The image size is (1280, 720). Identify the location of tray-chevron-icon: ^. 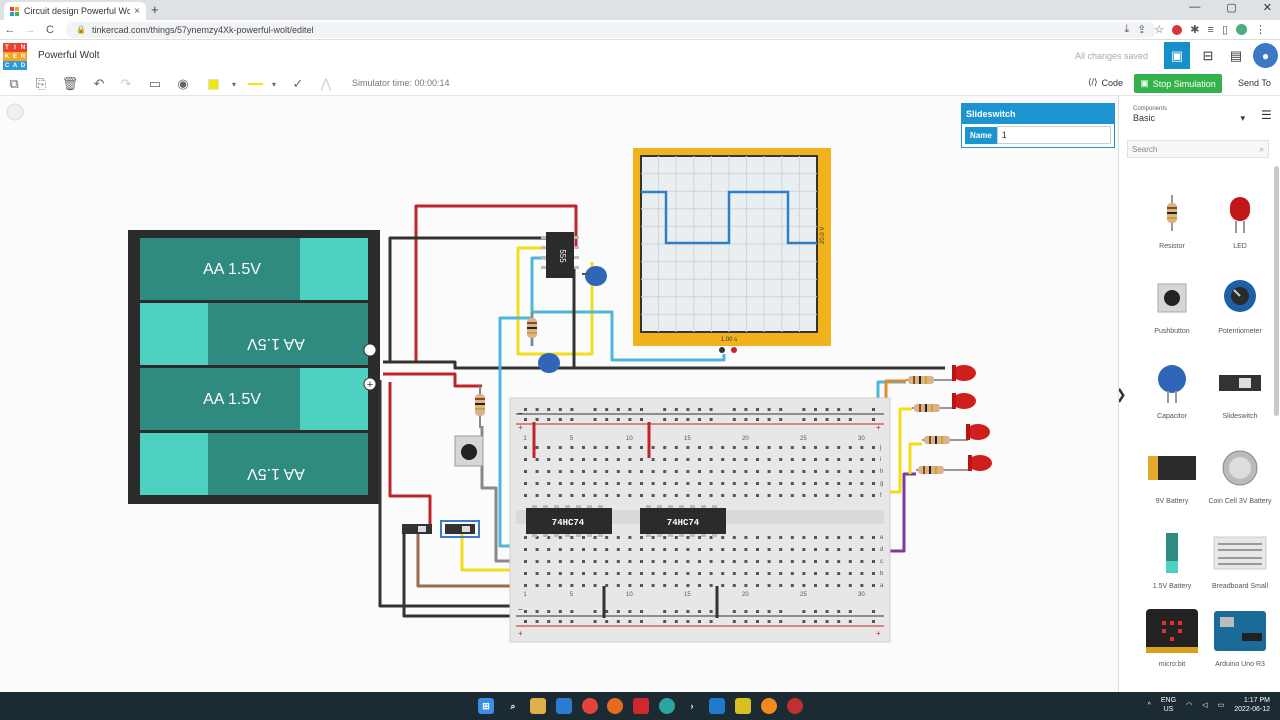
(1149, 705).